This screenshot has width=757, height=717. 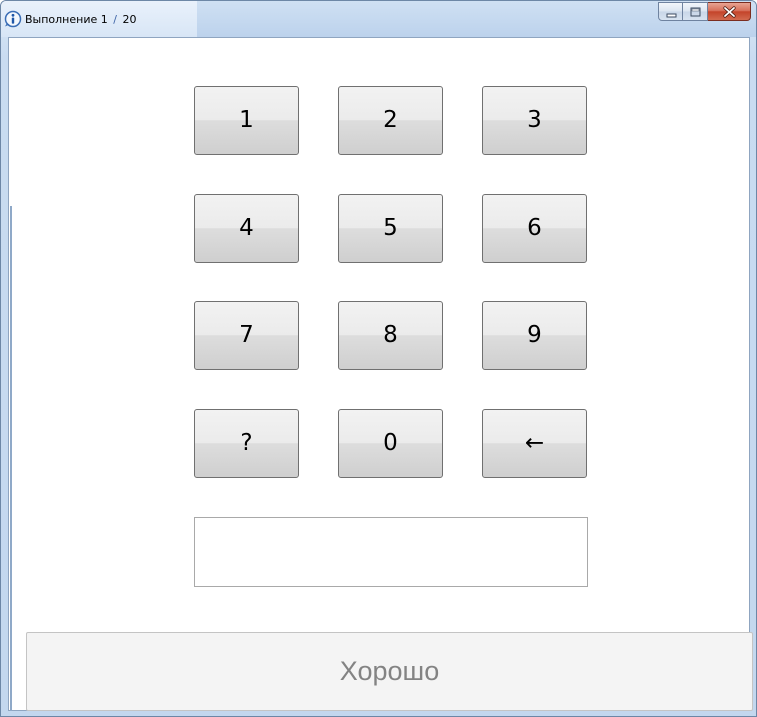 What do you see at coordinates (11, 458) in the screenshot?
I see `window-edge-accent` at bounding box center [11, 458].